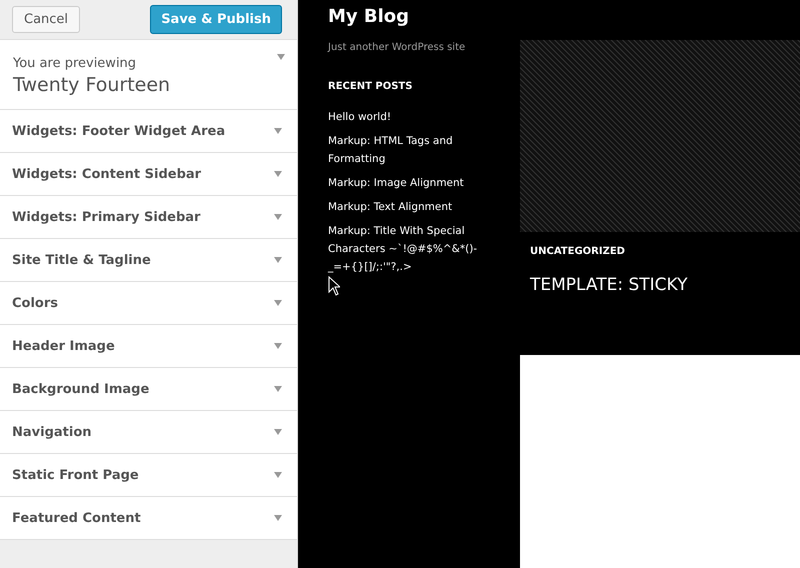 The image size is (800, 568). I want to click on post-link: Markup: Image Alignment, so click(410, 183).